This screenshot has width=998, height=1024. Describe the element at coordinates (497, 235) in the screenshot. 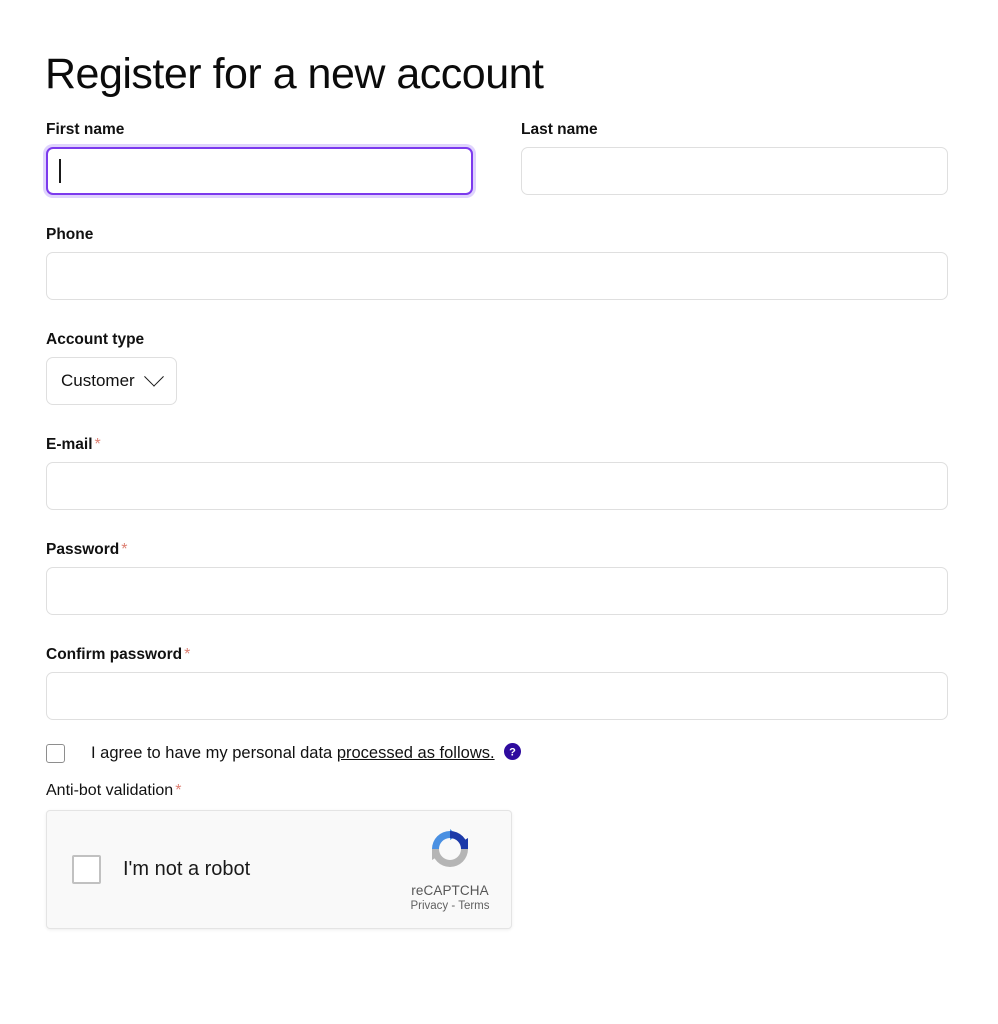

I see `phone-label: Phone` at that location.